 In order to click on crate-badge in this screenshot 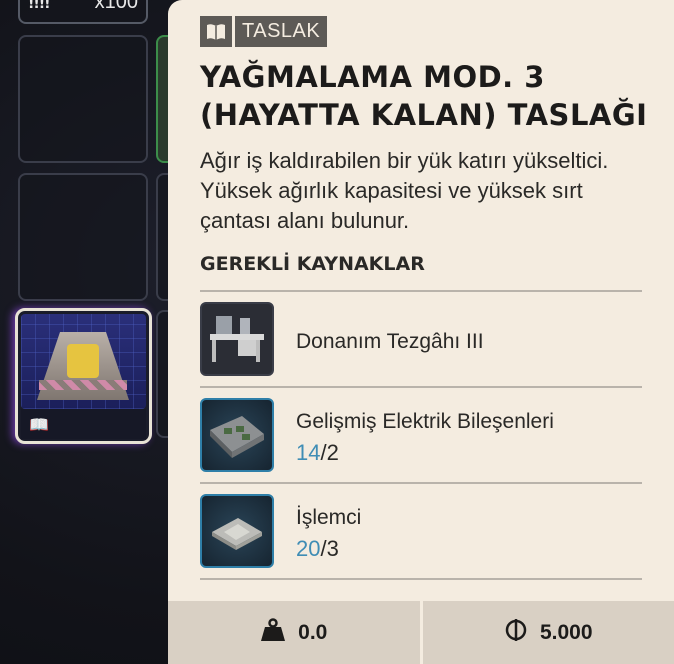, I will do `click(83, 361)`.